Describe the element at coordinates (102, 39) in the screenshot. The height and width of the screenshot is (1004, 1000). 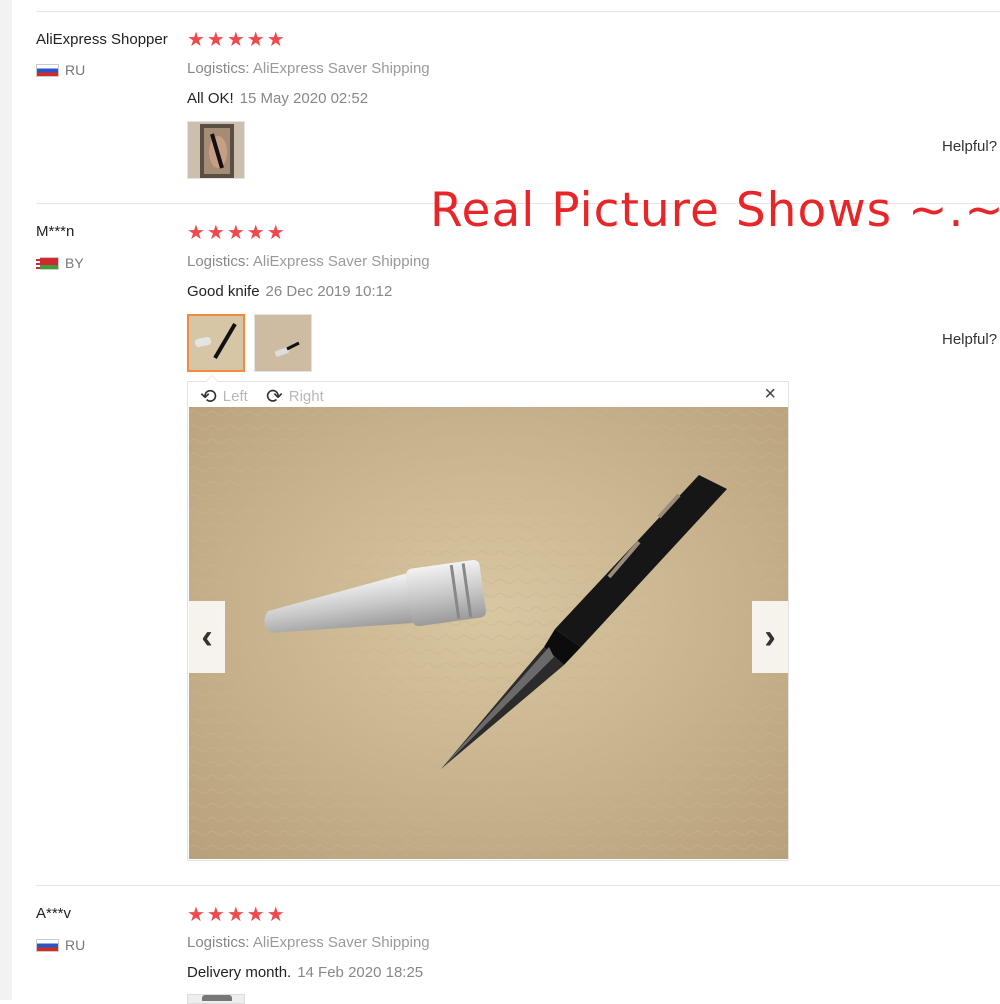
I see `reviewer-name: AliExpress Shopper` at that location.